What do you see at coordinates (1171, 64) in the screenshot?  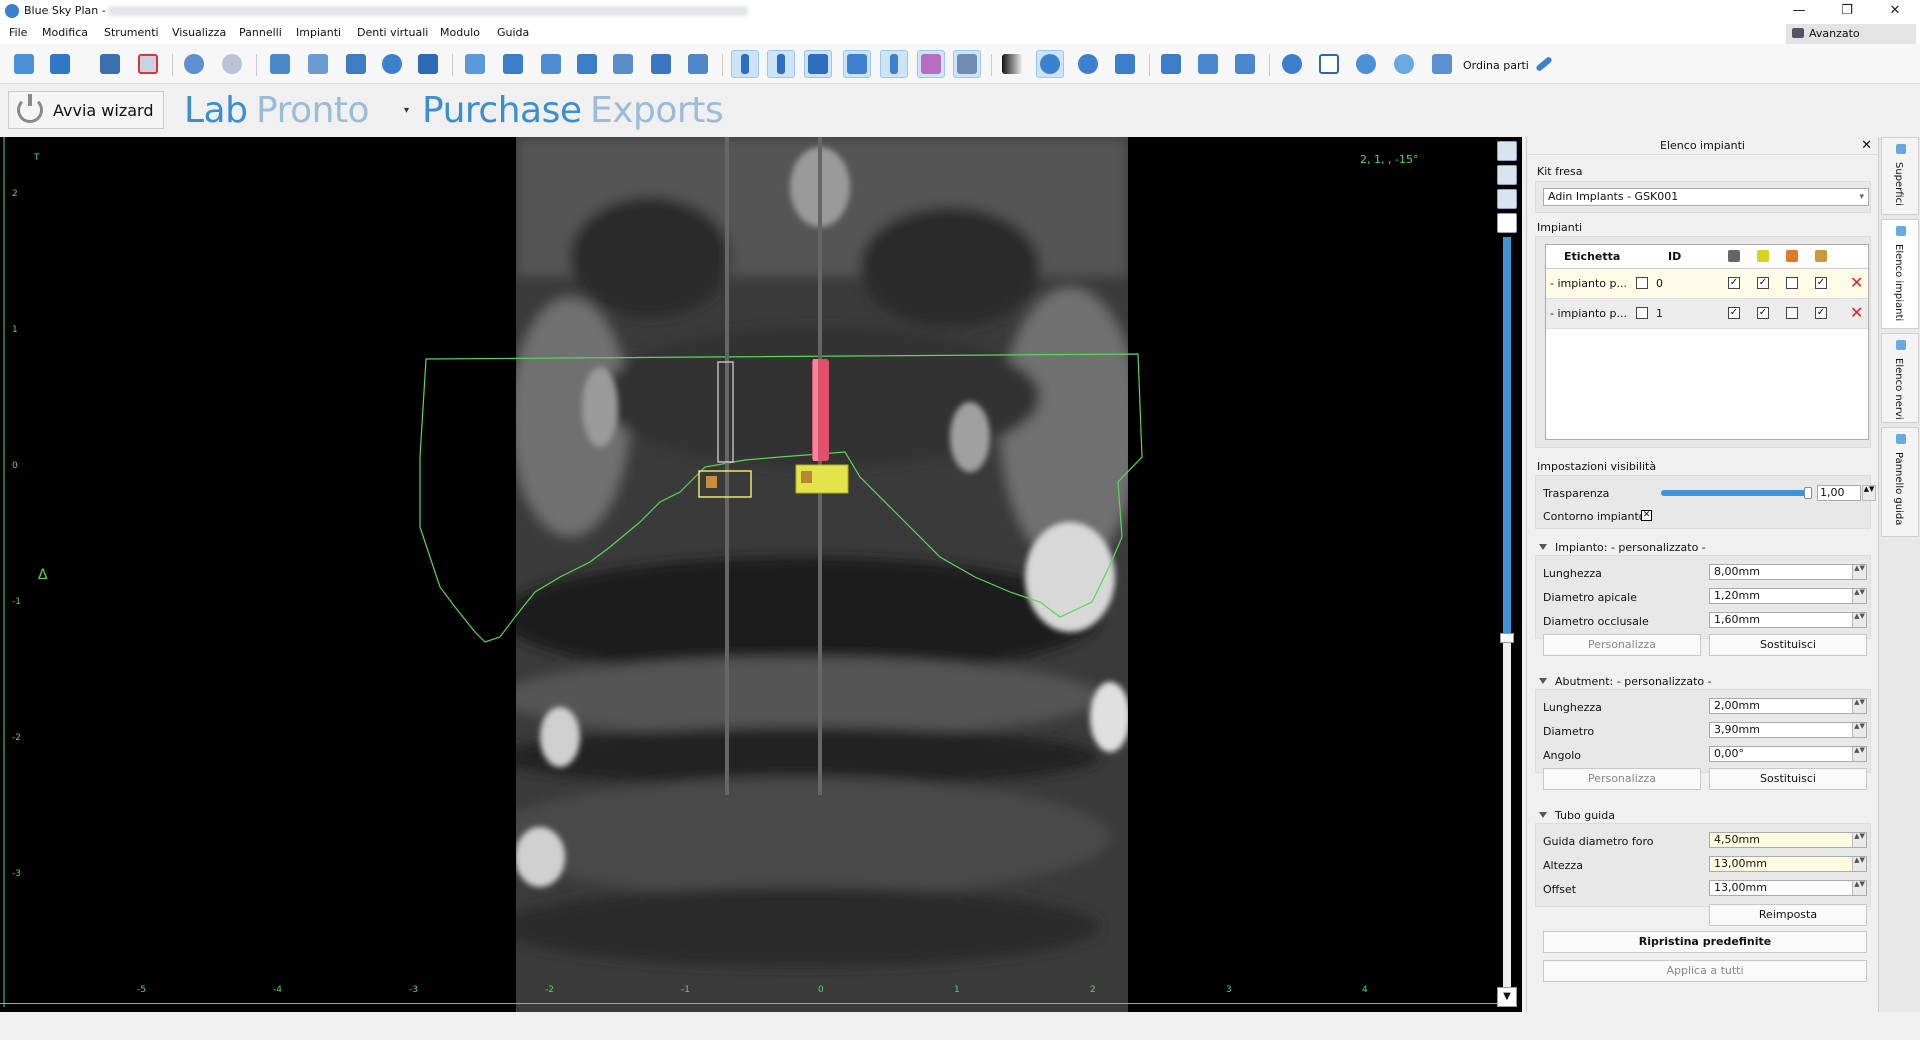 I see `histogram-button` at bounding box center [1171, 64].